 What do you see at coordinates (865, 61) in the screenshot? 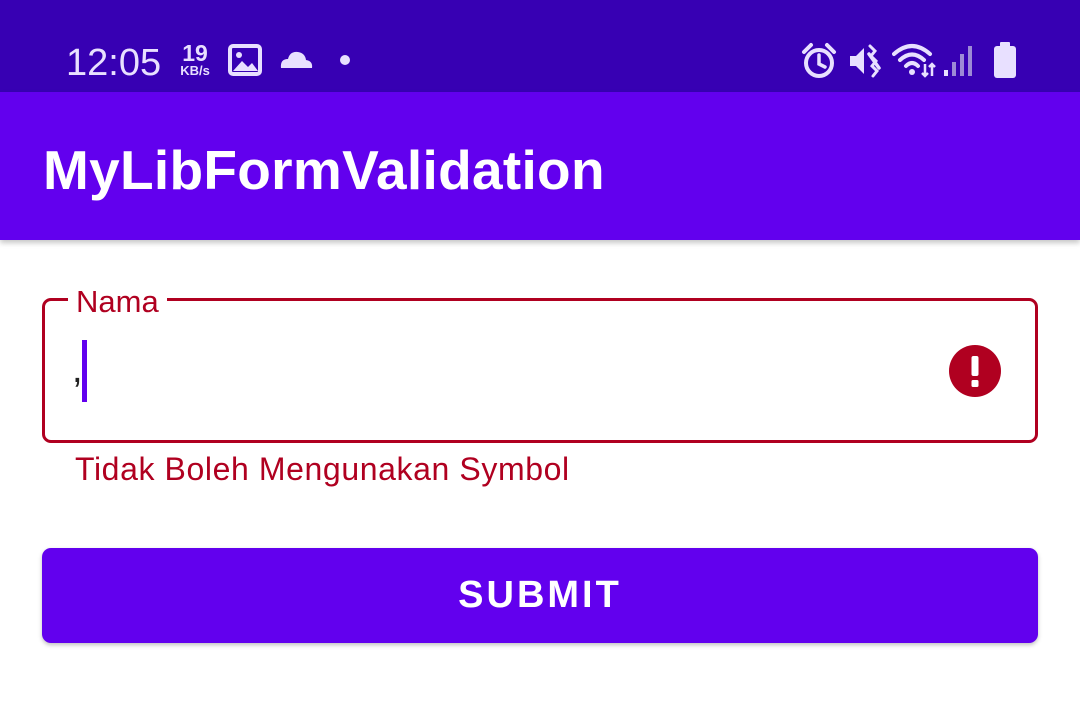
I see `vibrate-mute-icon` at bounding box center [865, 61].